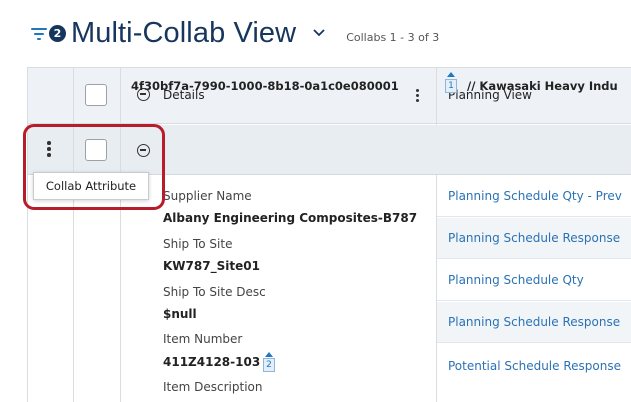  Describe the element at coordinates (214, 292) in the screenshot. I see `attribute-label: Ship To Site Desc` at that location.